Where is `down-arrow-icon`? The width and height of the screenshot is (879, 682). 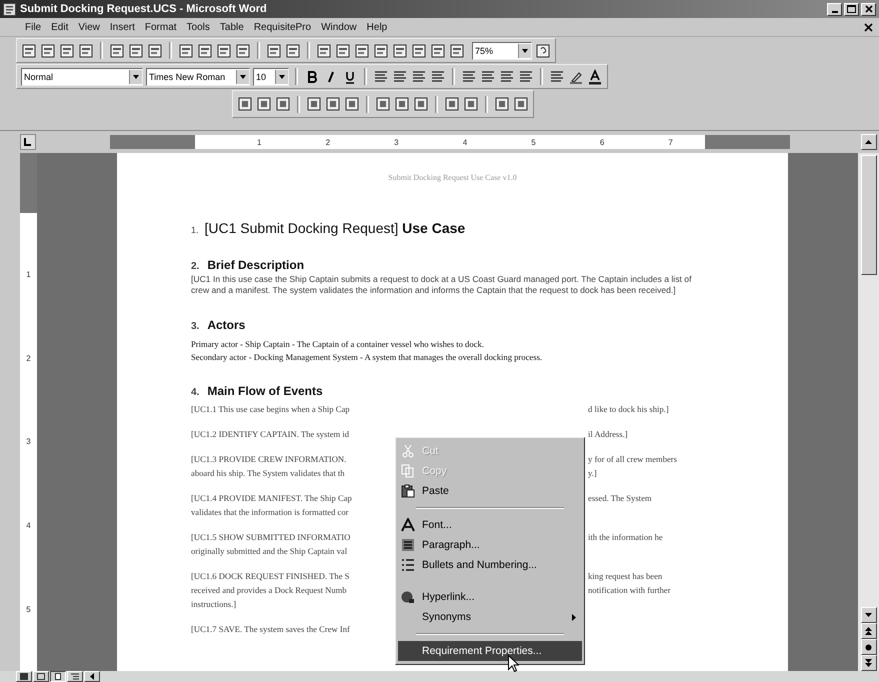
down-arrow-icon is located at coordinates (868, 615).